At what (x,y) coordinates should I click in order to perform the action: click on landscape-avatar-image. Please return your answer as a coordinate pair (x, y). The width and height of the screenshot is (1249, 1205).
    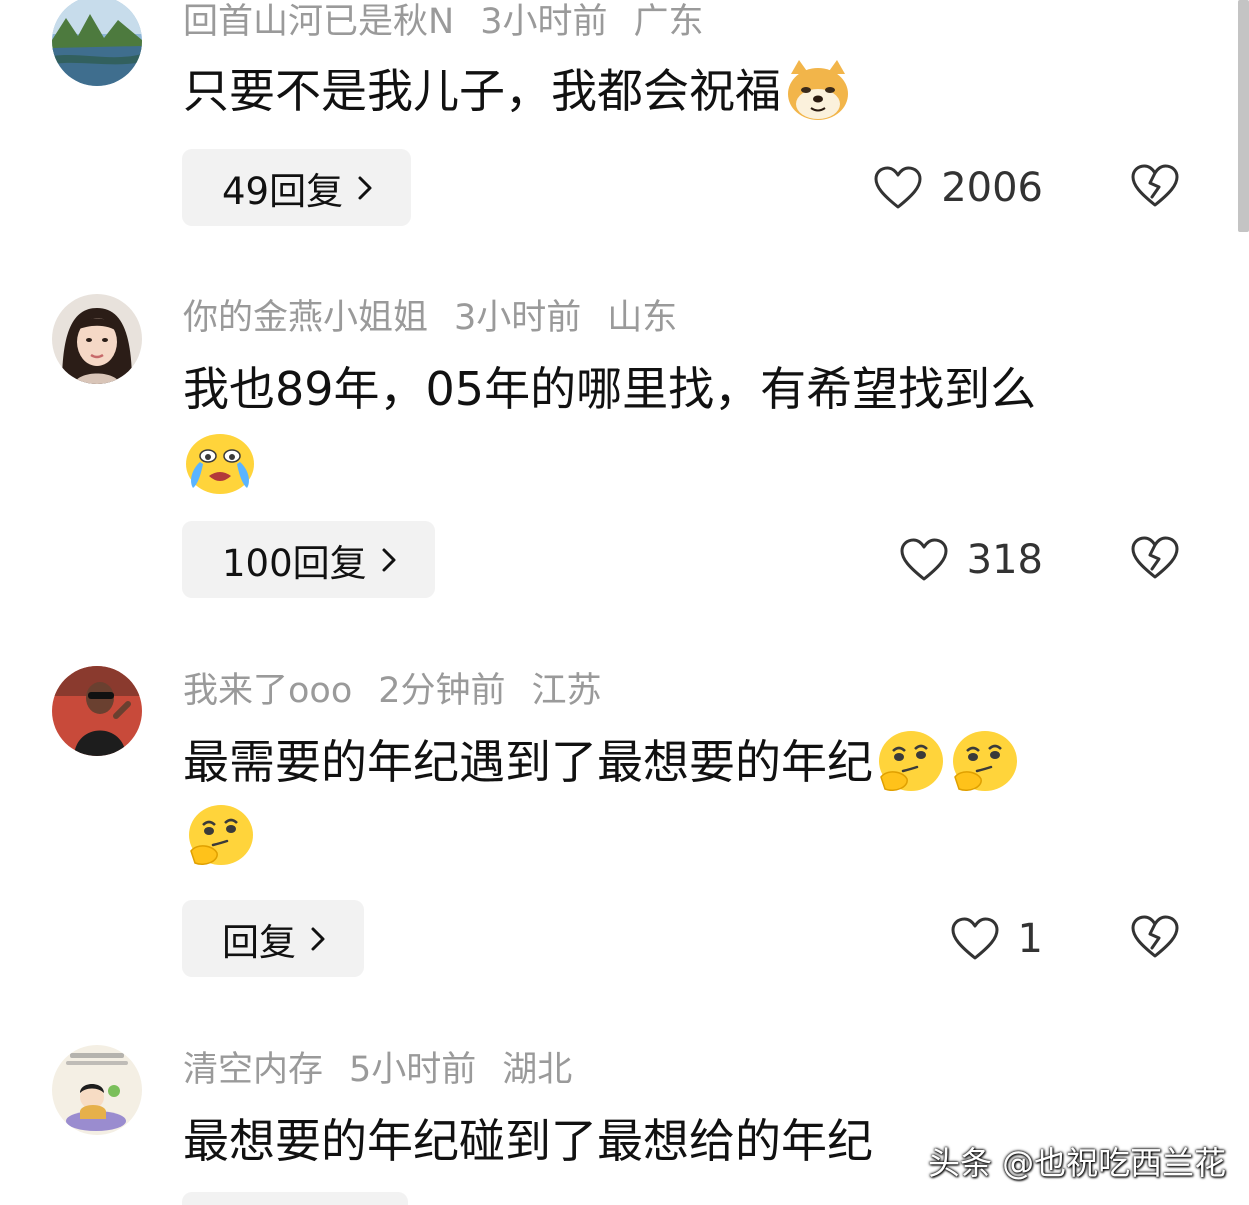
    Looking at the image, I should click on (97, 43).